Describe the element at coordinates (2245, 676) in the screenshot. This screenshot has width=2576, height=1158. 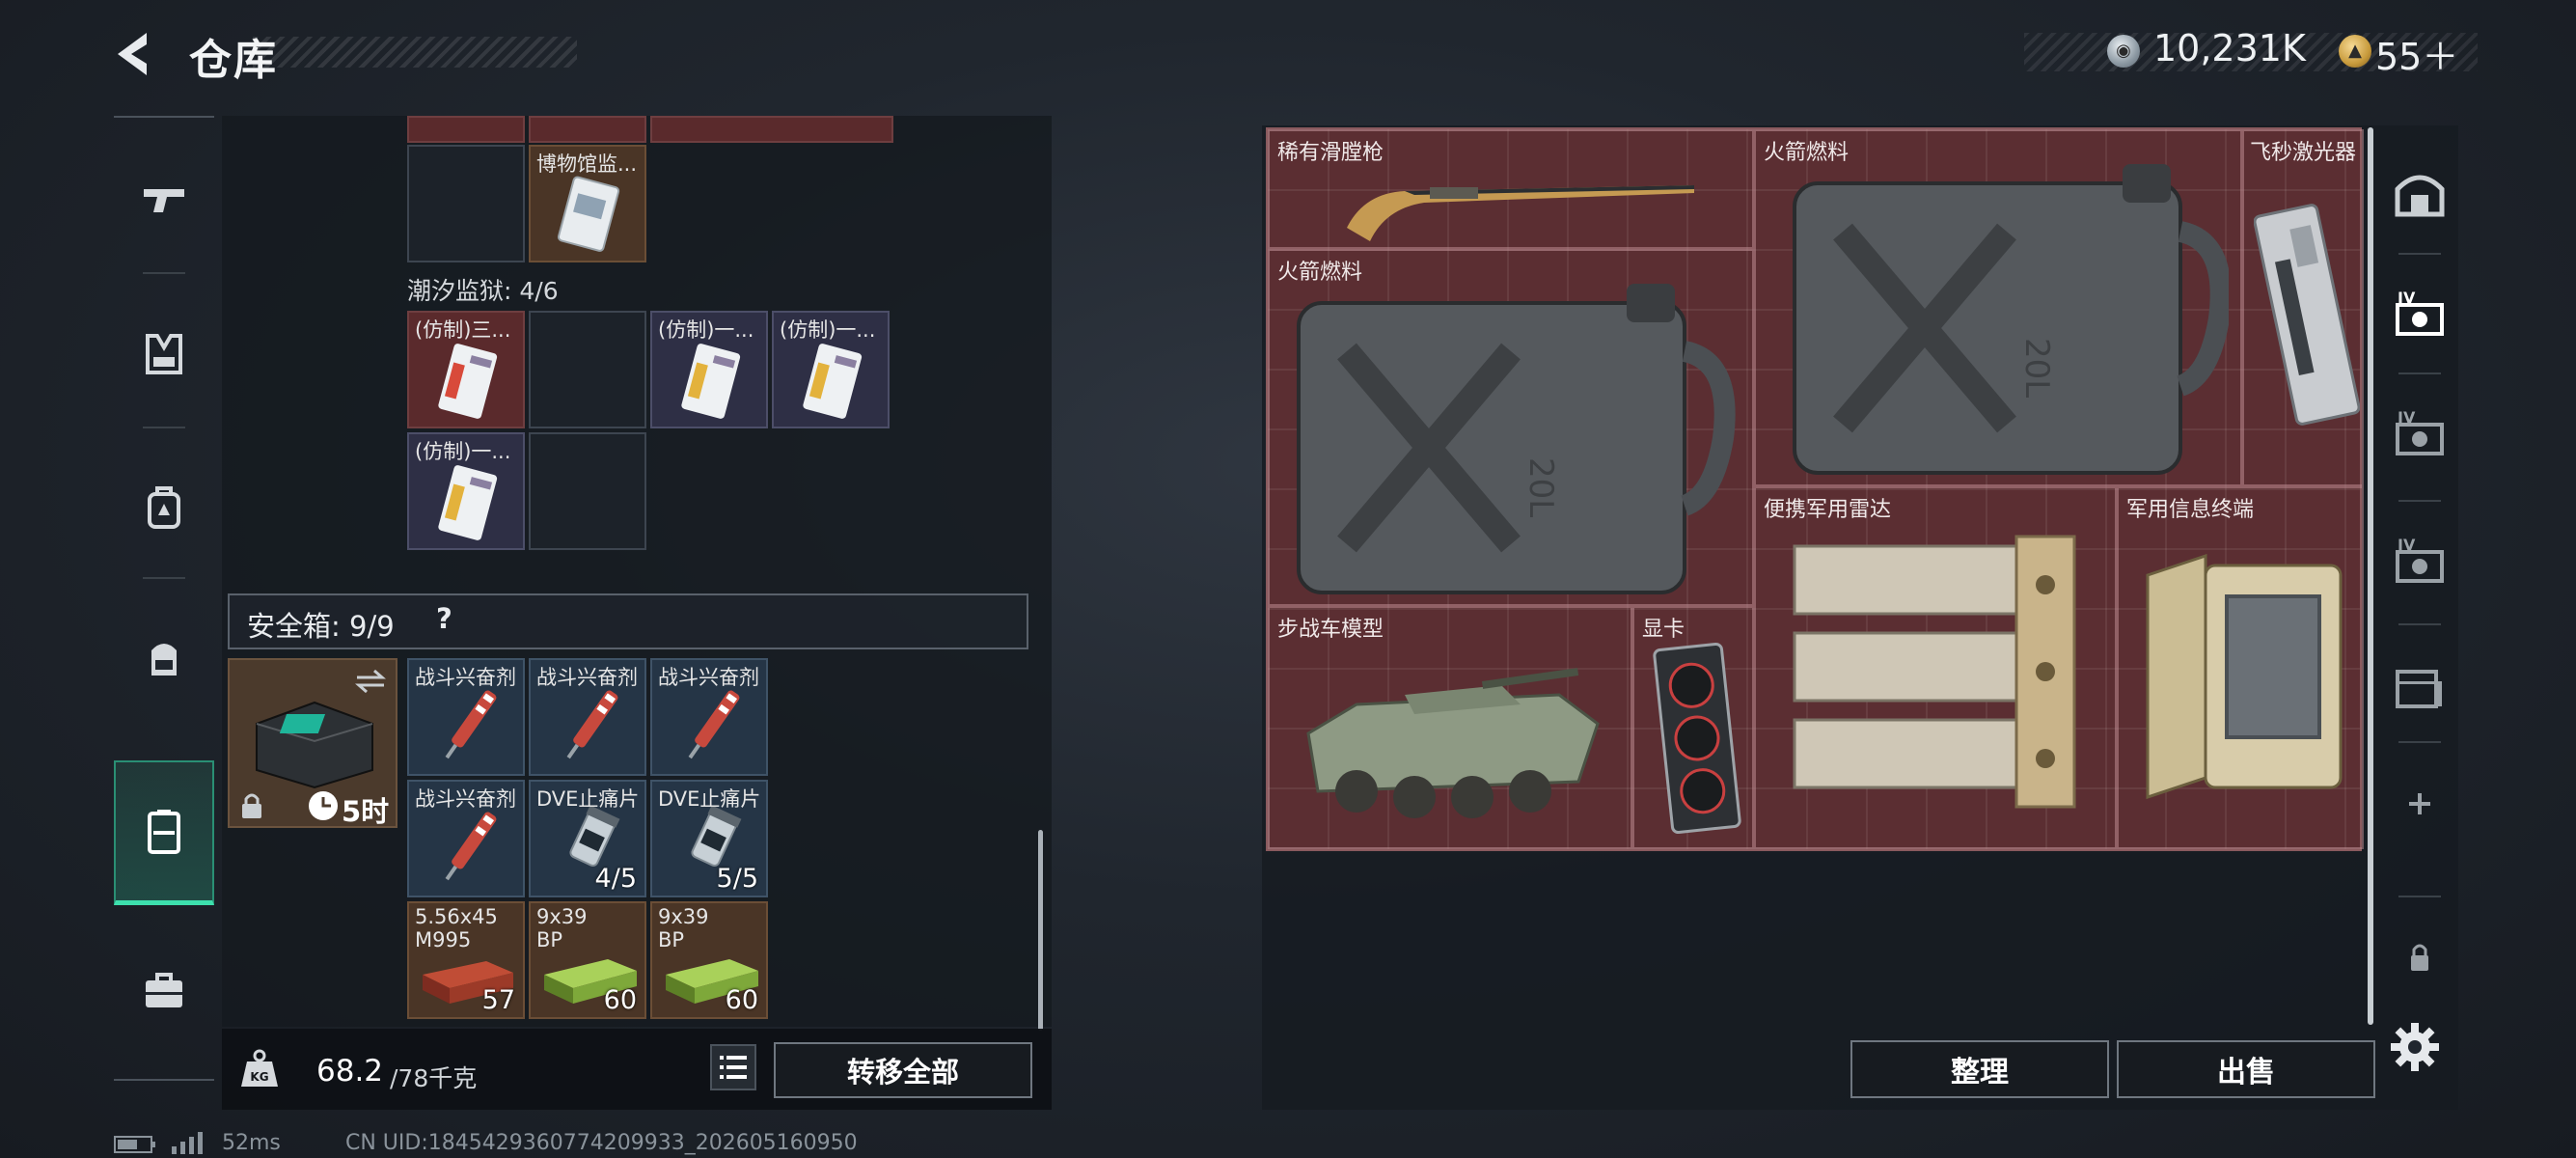
I see `rugged-terminal-icon` at that location.